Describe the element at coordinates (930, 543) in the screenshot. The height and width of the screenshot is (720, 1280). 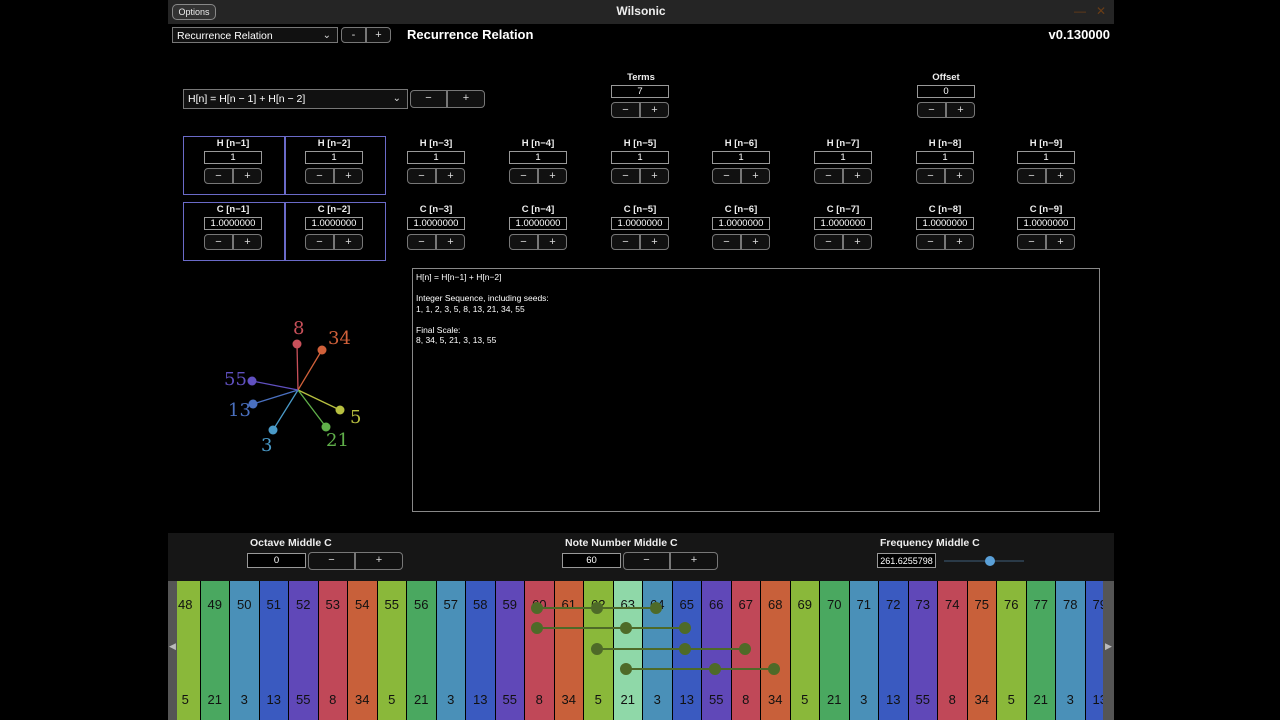
I see `frequency-label: Frequency Middle C` at that location.